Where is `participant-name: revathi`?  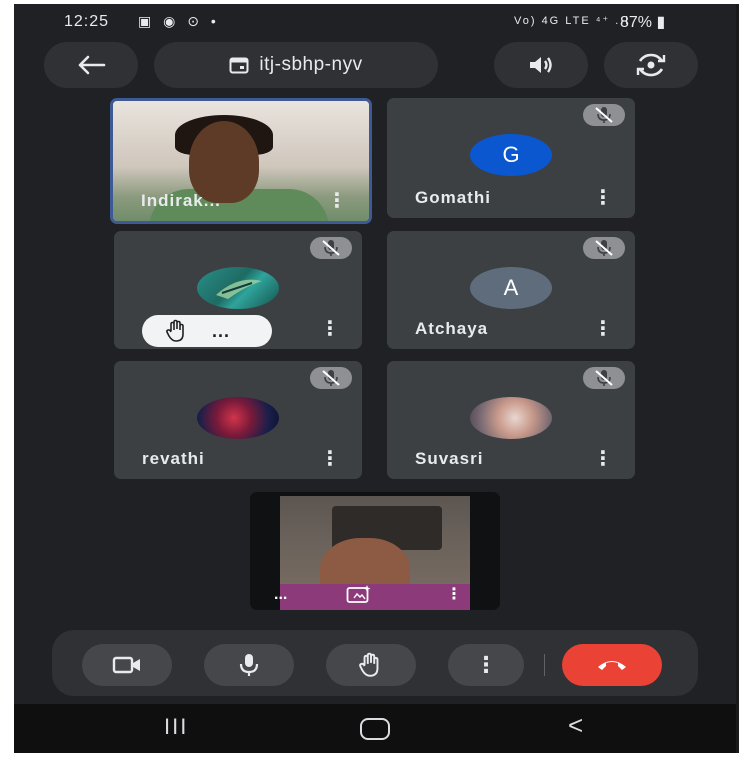
participant-name: revathi is located at coordinates (173, 458).